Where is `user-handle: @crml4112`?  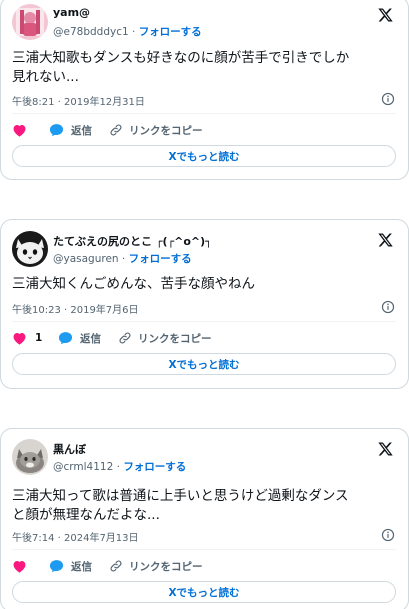
user-handle: @crml4112 is located at coordinates (83, 467).